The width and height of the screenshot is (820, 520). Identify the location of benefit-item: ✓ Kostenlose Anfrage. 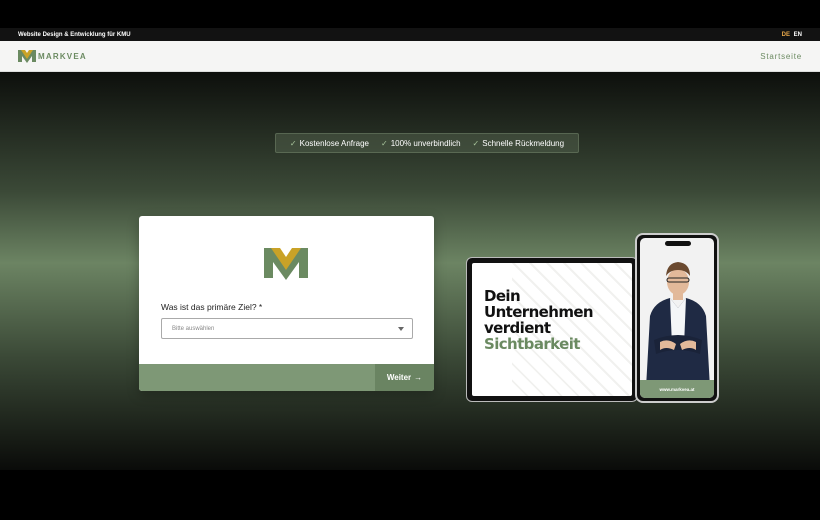
(329, 143).